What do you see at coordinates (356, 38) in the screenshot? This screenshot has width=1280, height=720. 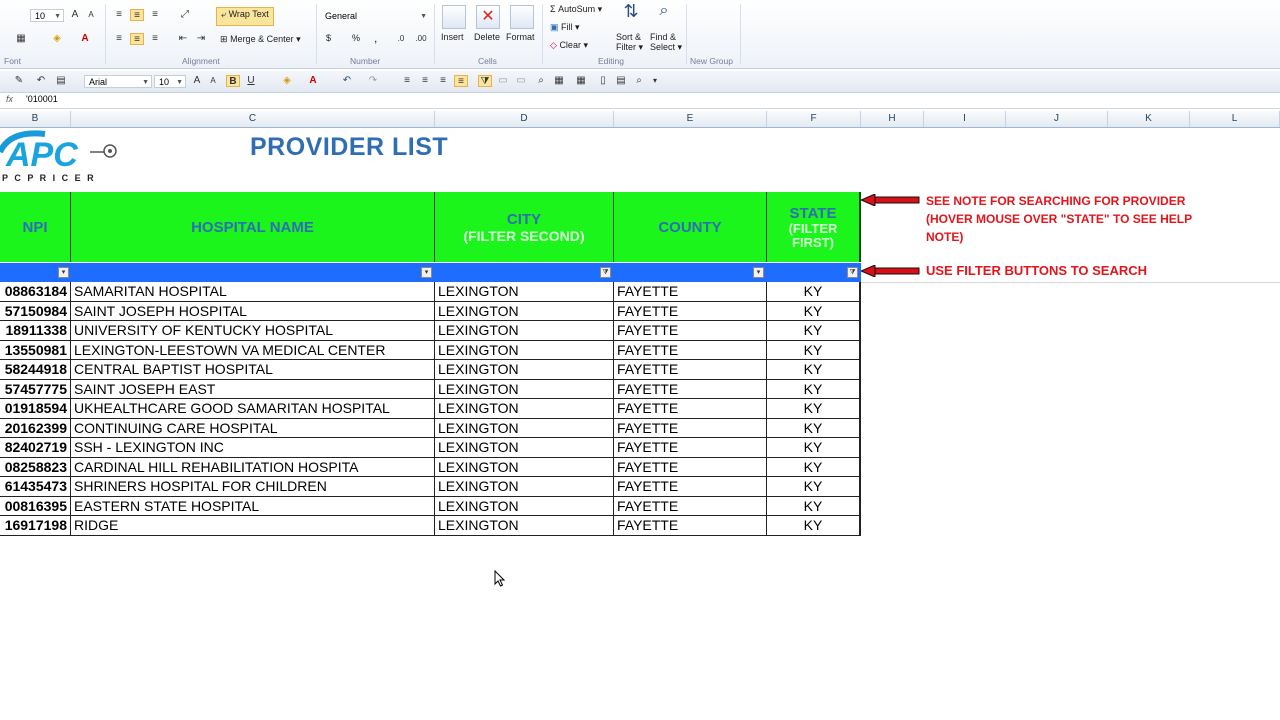 I see `percent-button: %` at bounding box center [356, 38].